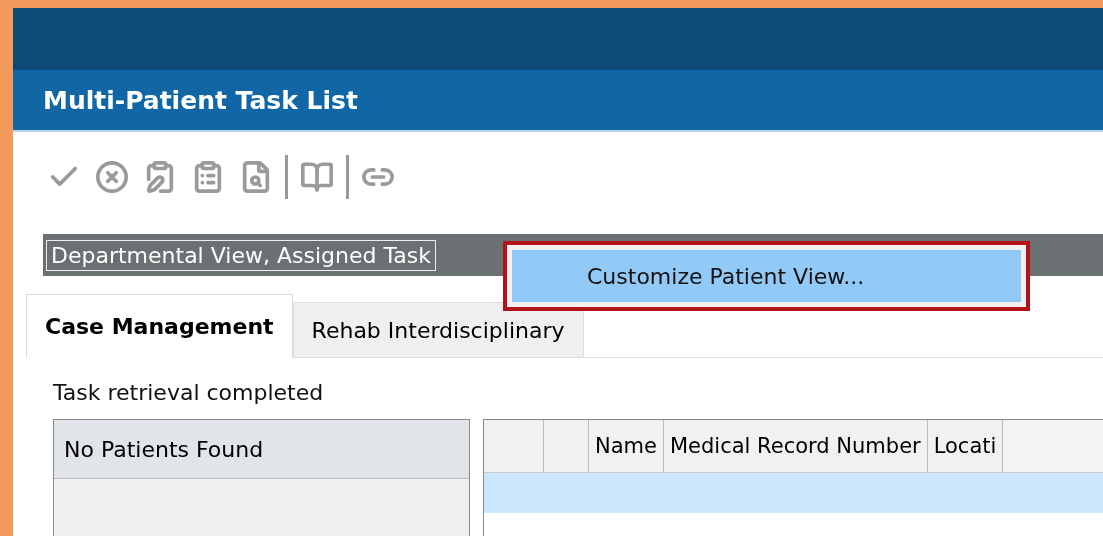 This screenshot has height=536, width=1103. I want to click on window-title: Multi-Patient Task List, so click(200, 100).